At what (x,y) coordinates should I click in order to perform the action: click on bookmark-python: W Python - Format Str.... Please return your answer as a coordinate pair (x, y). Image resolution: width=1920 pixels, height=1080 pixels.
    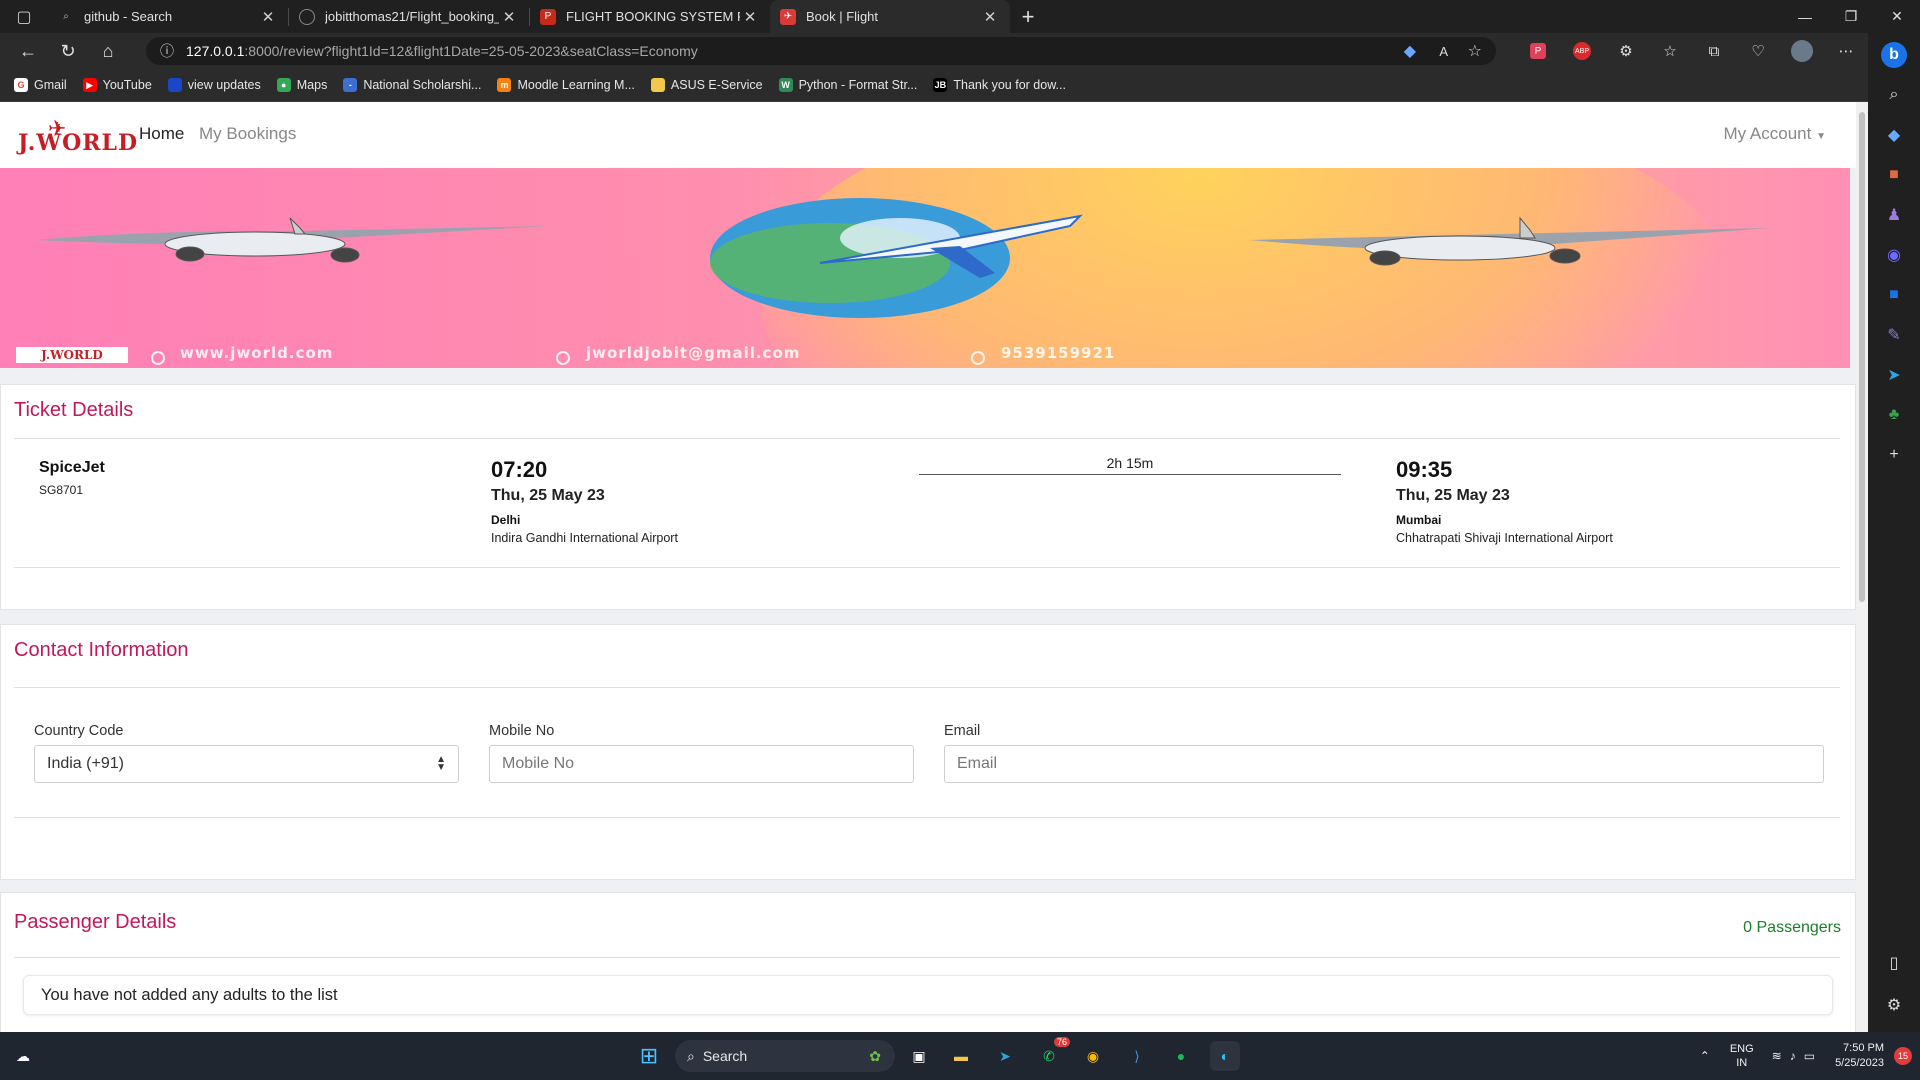
    Looking at the image, I should click on (847, 85).